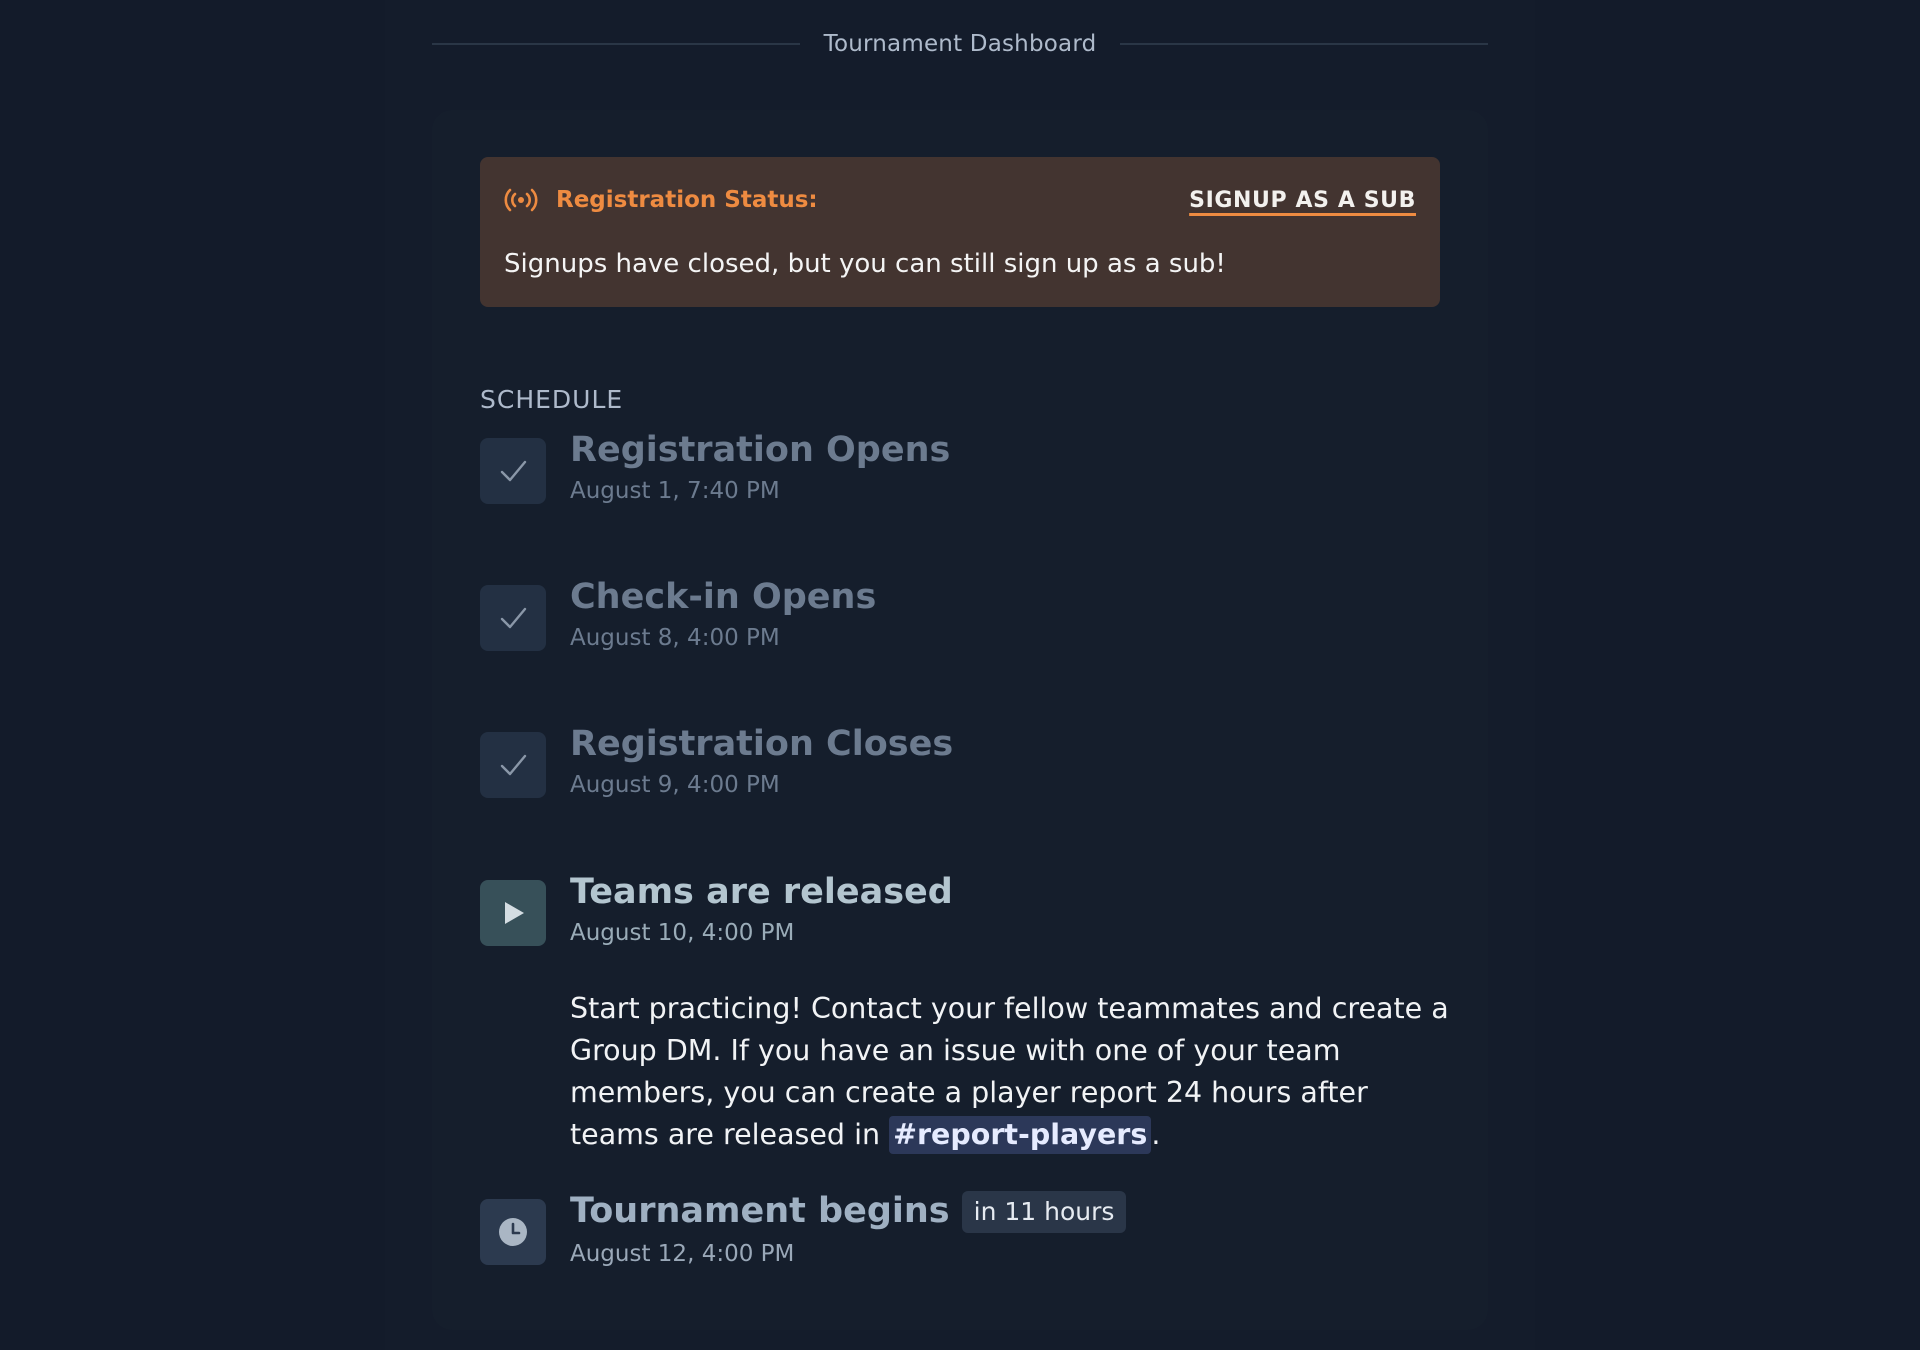 This screenshot has width=1920, height=1350. What do you see at coordinates (675, 638) in the screenshot?
I see `step-date: August 8, 4:00 PM` at bounding box center [675, 638].